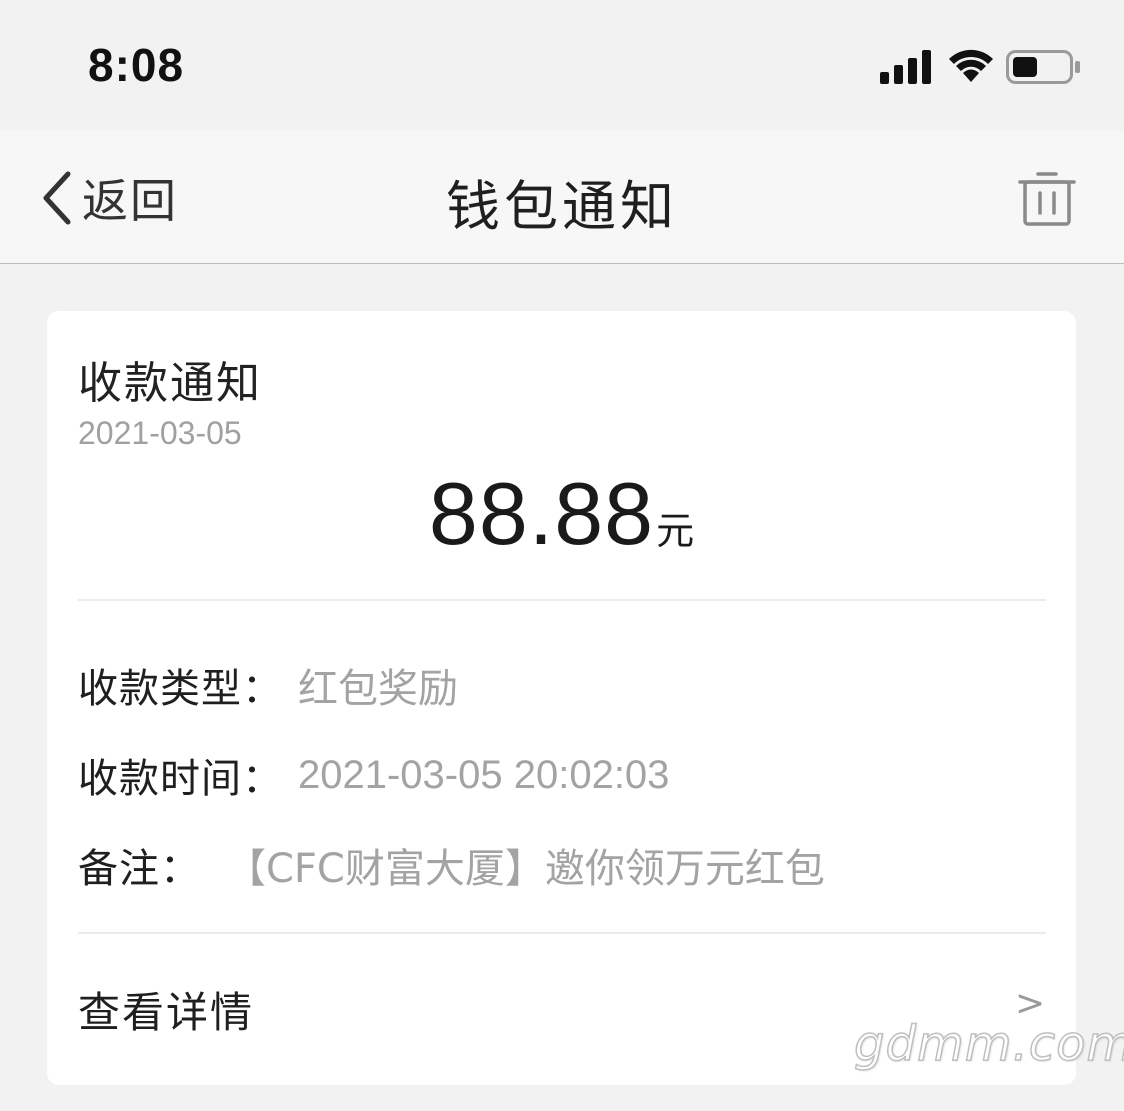 Image resolution: width=1124 pixels, height=1111 pixels. I want to click on info-row-remark: 备注： 【CFC财富大厦】邀你领万元红包, so click(451, 865).